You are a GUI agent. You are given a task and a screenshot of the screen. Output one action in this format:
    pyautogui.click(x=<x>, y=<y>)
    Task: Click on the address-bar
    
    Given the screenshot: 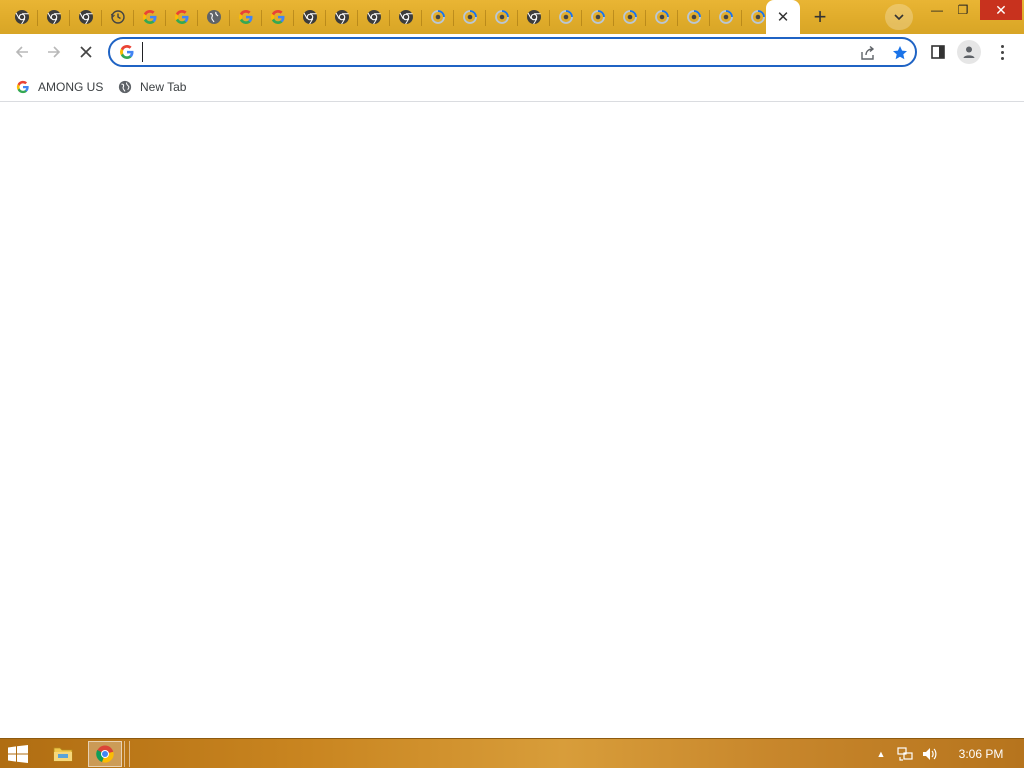 What is the action you would take?
    pyautogui.click(x=512, y=52)
    